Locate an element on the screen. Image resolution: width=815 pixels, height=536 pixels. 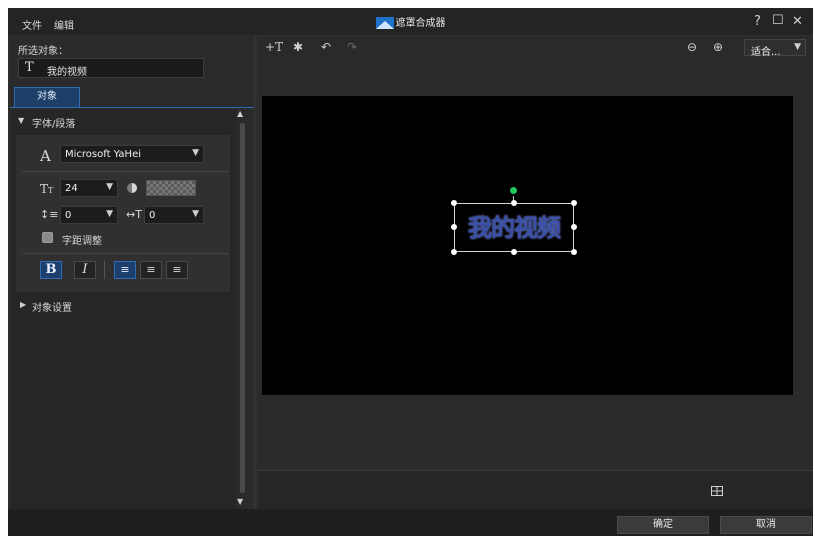
rotate-handle is located at coordinates (513, 190).